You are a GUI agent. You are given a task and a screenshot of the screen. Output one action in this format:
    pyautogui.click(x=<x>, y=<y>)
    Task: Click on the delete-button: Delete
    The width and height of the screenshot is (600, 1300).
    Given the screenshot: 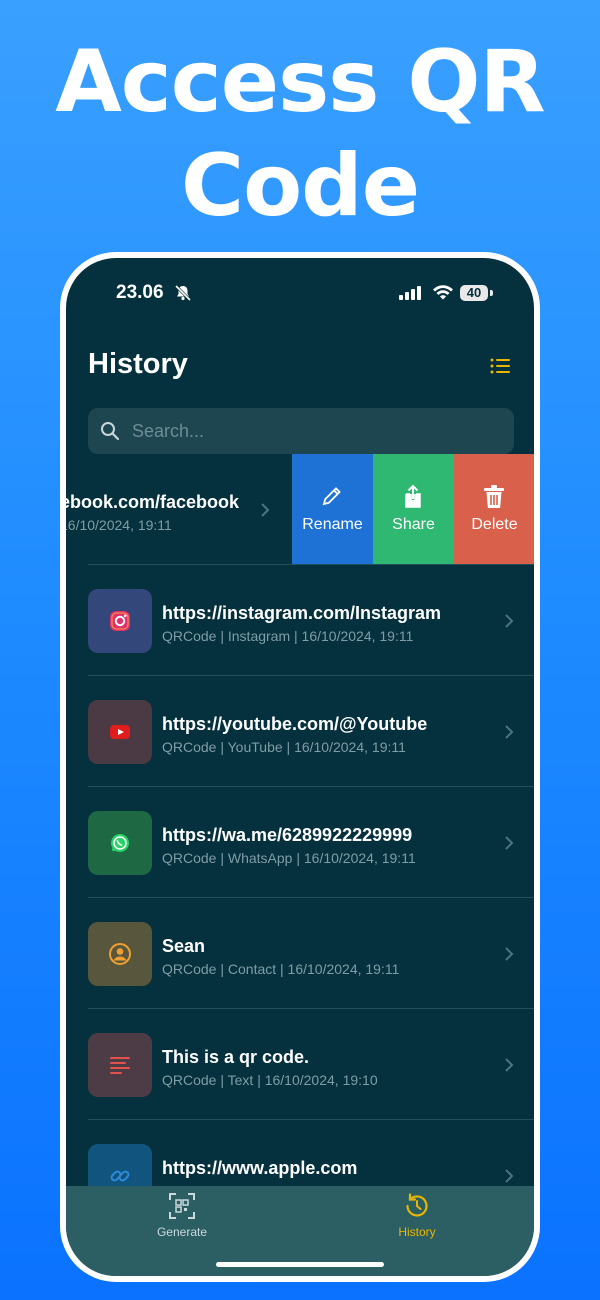 What is the action you would take?
    pyautogui.click(x=494, y=509)
    